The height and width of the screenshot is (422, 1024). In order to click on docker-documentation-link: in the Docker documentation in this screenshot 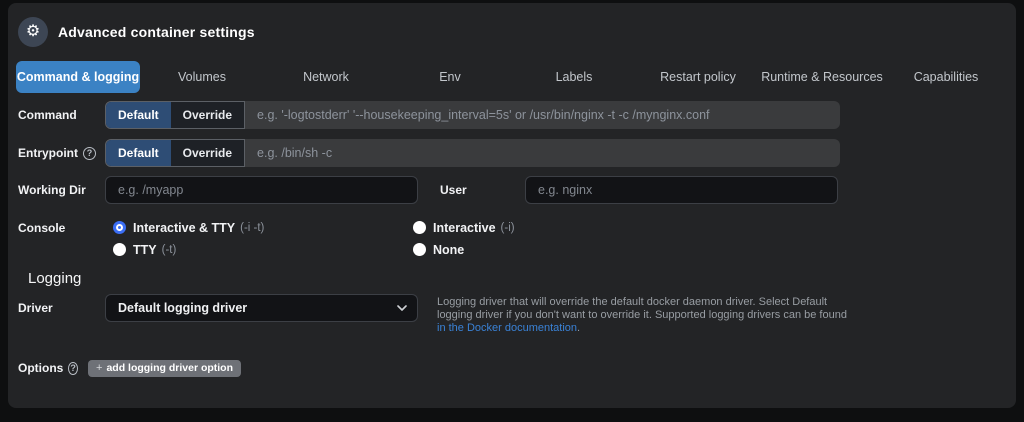, I will do `click(507, 328)`.